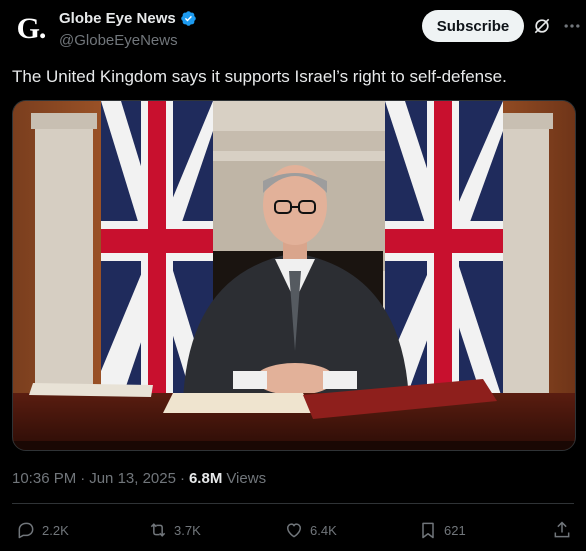  What do you see at coordinates (455, 530) in the screenshot?
I see `bookmark-count: 621` at bounding box center [455, 530].